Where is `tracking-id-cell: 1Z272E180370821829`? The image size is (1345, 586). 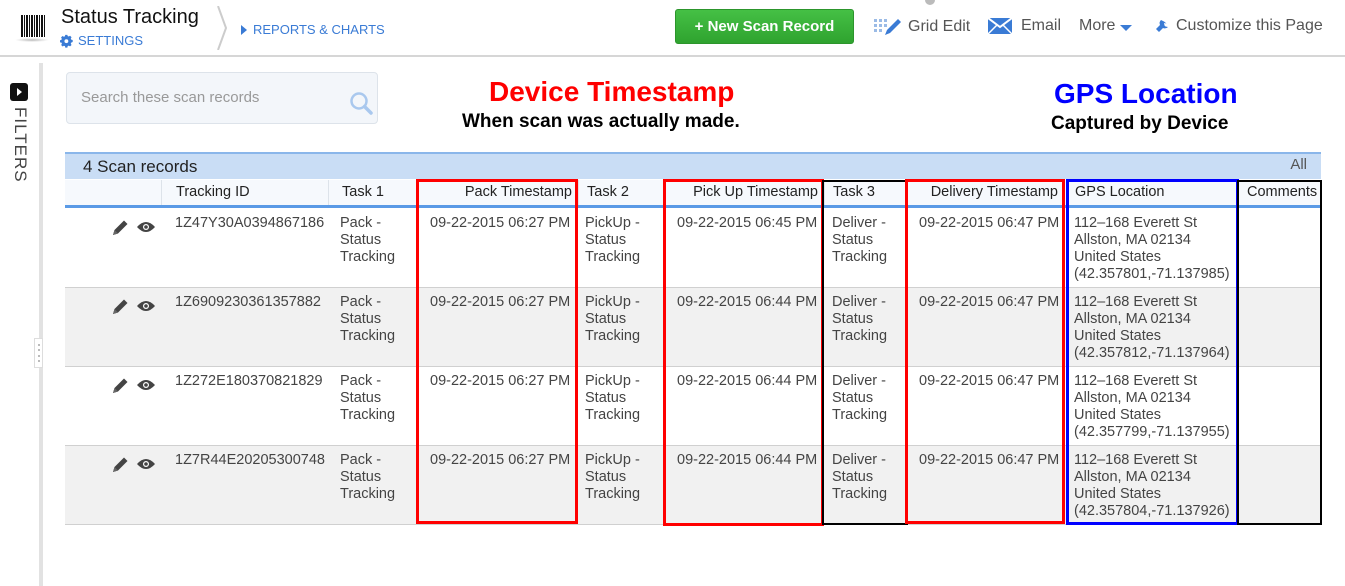
tracking-id-cell: 1Z272E180370821829 is located at coordinates (249, 381).